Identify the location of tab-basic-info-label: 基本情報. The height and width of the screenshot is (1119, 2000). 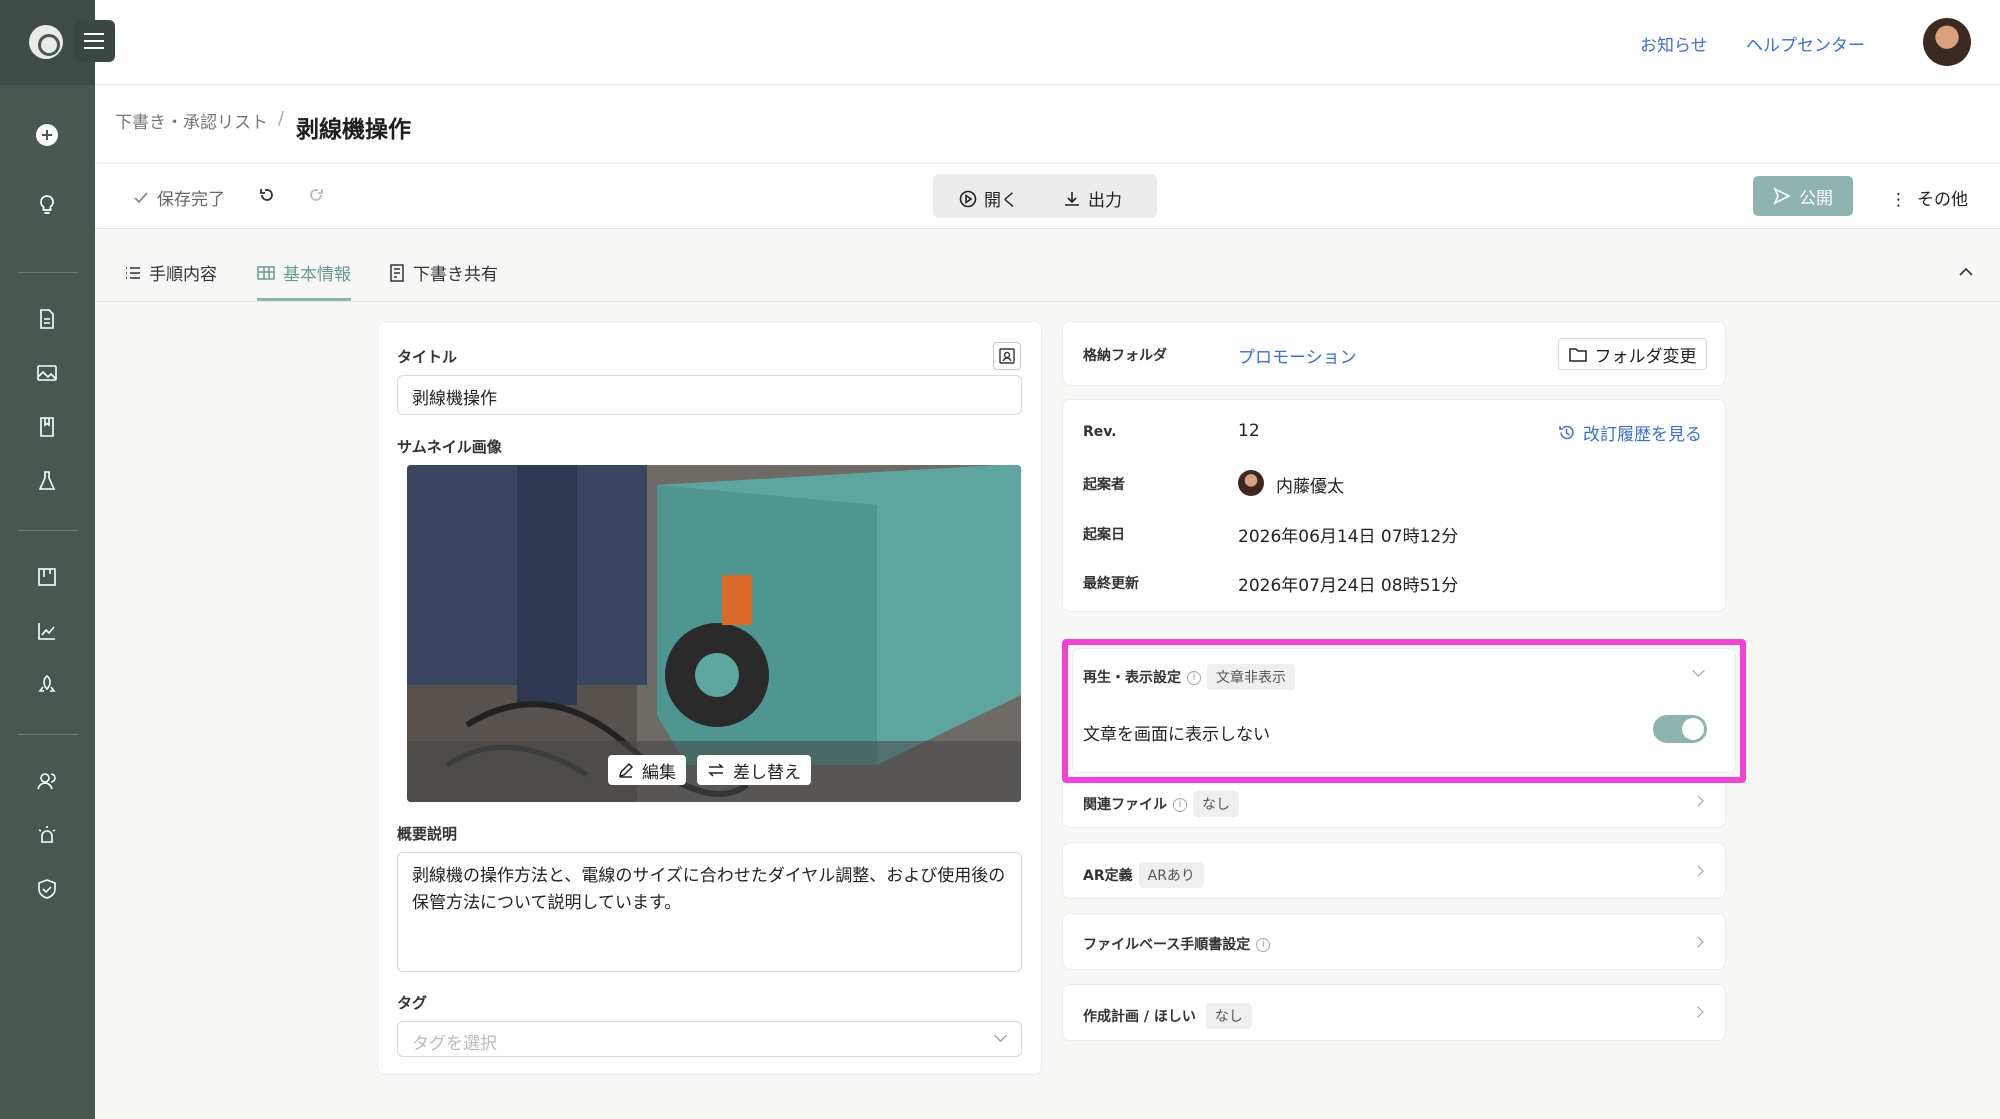
(317, 275).